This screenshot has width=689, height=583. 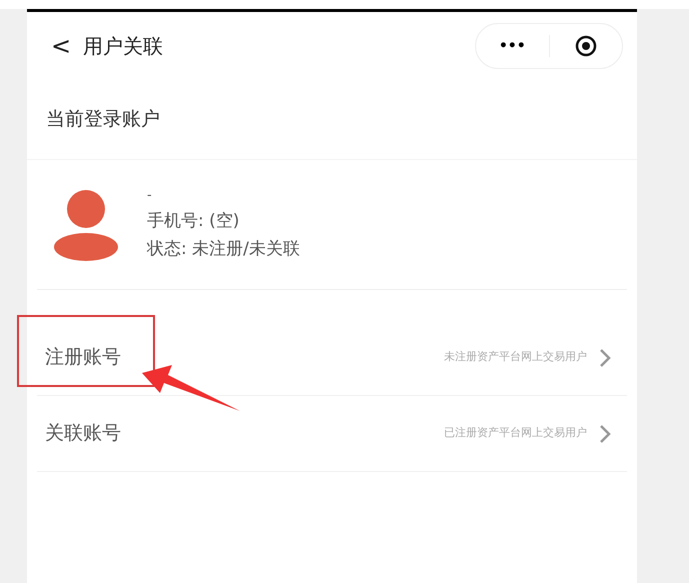 I want to click on status-text: 状态: 未注册/未关联, so click(x=223, y=250).